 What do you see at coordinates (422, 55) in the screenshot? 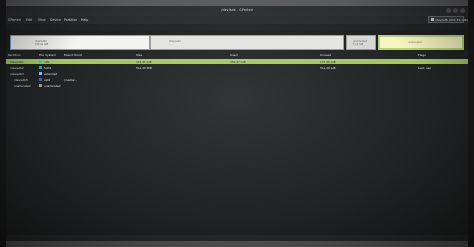
I see `header-flags: Flags` at bounding box center [422, 55].